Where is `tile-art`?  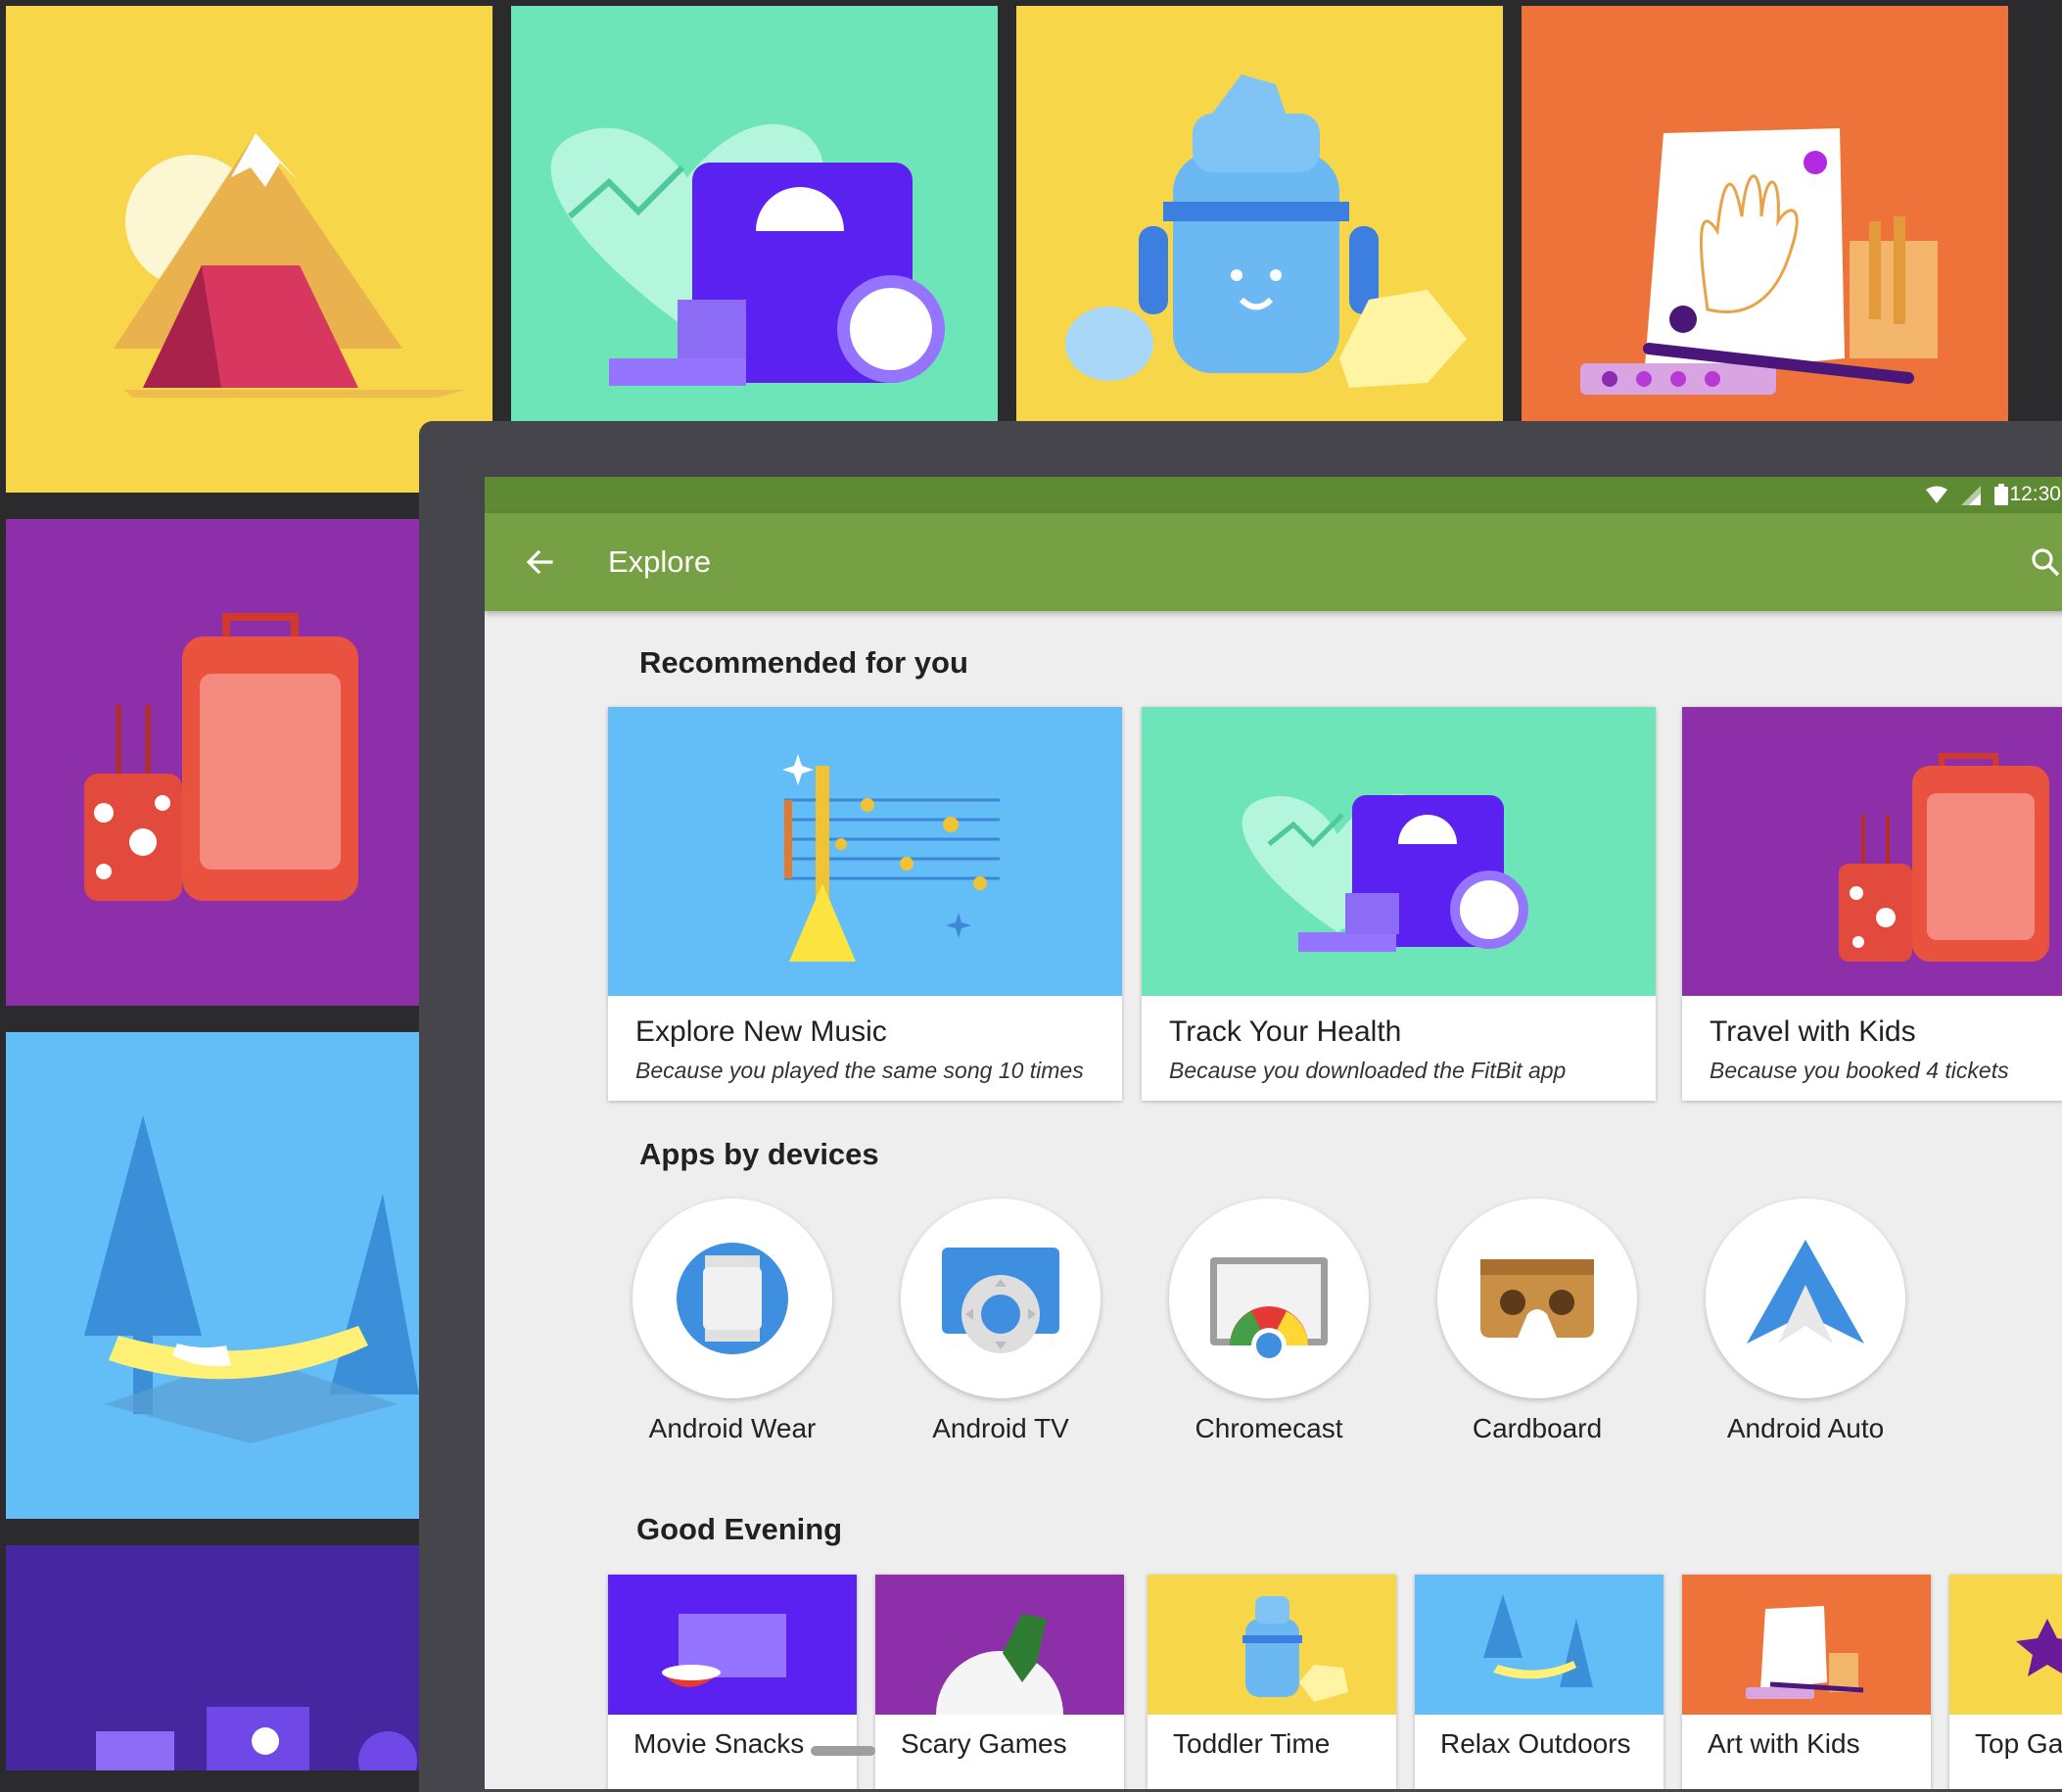
tile-art is located at coordinates (1765, 213).